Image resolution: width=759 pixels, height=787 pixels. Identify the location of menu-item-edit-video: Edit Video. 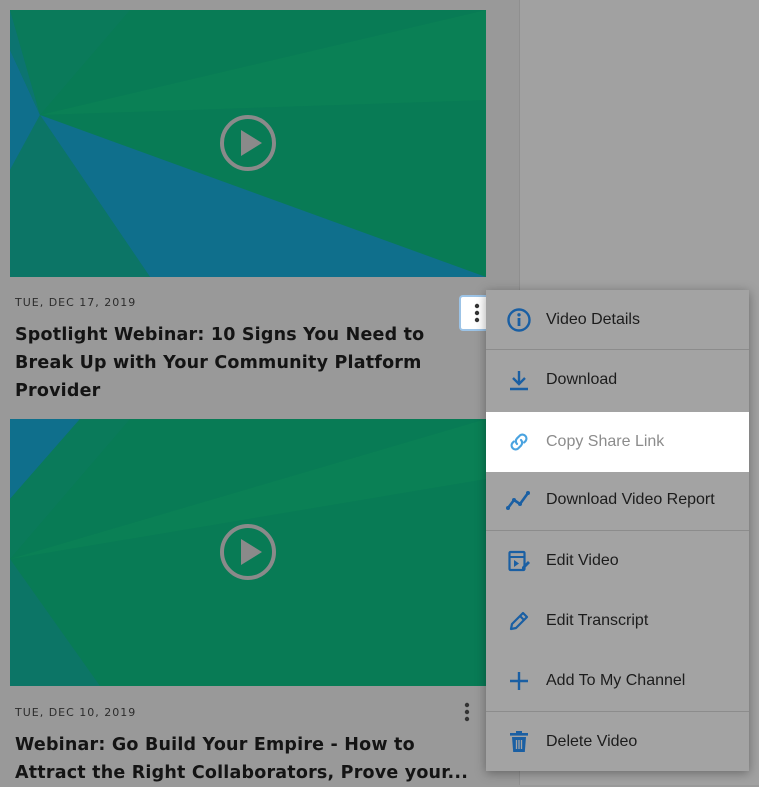
(617, 561).